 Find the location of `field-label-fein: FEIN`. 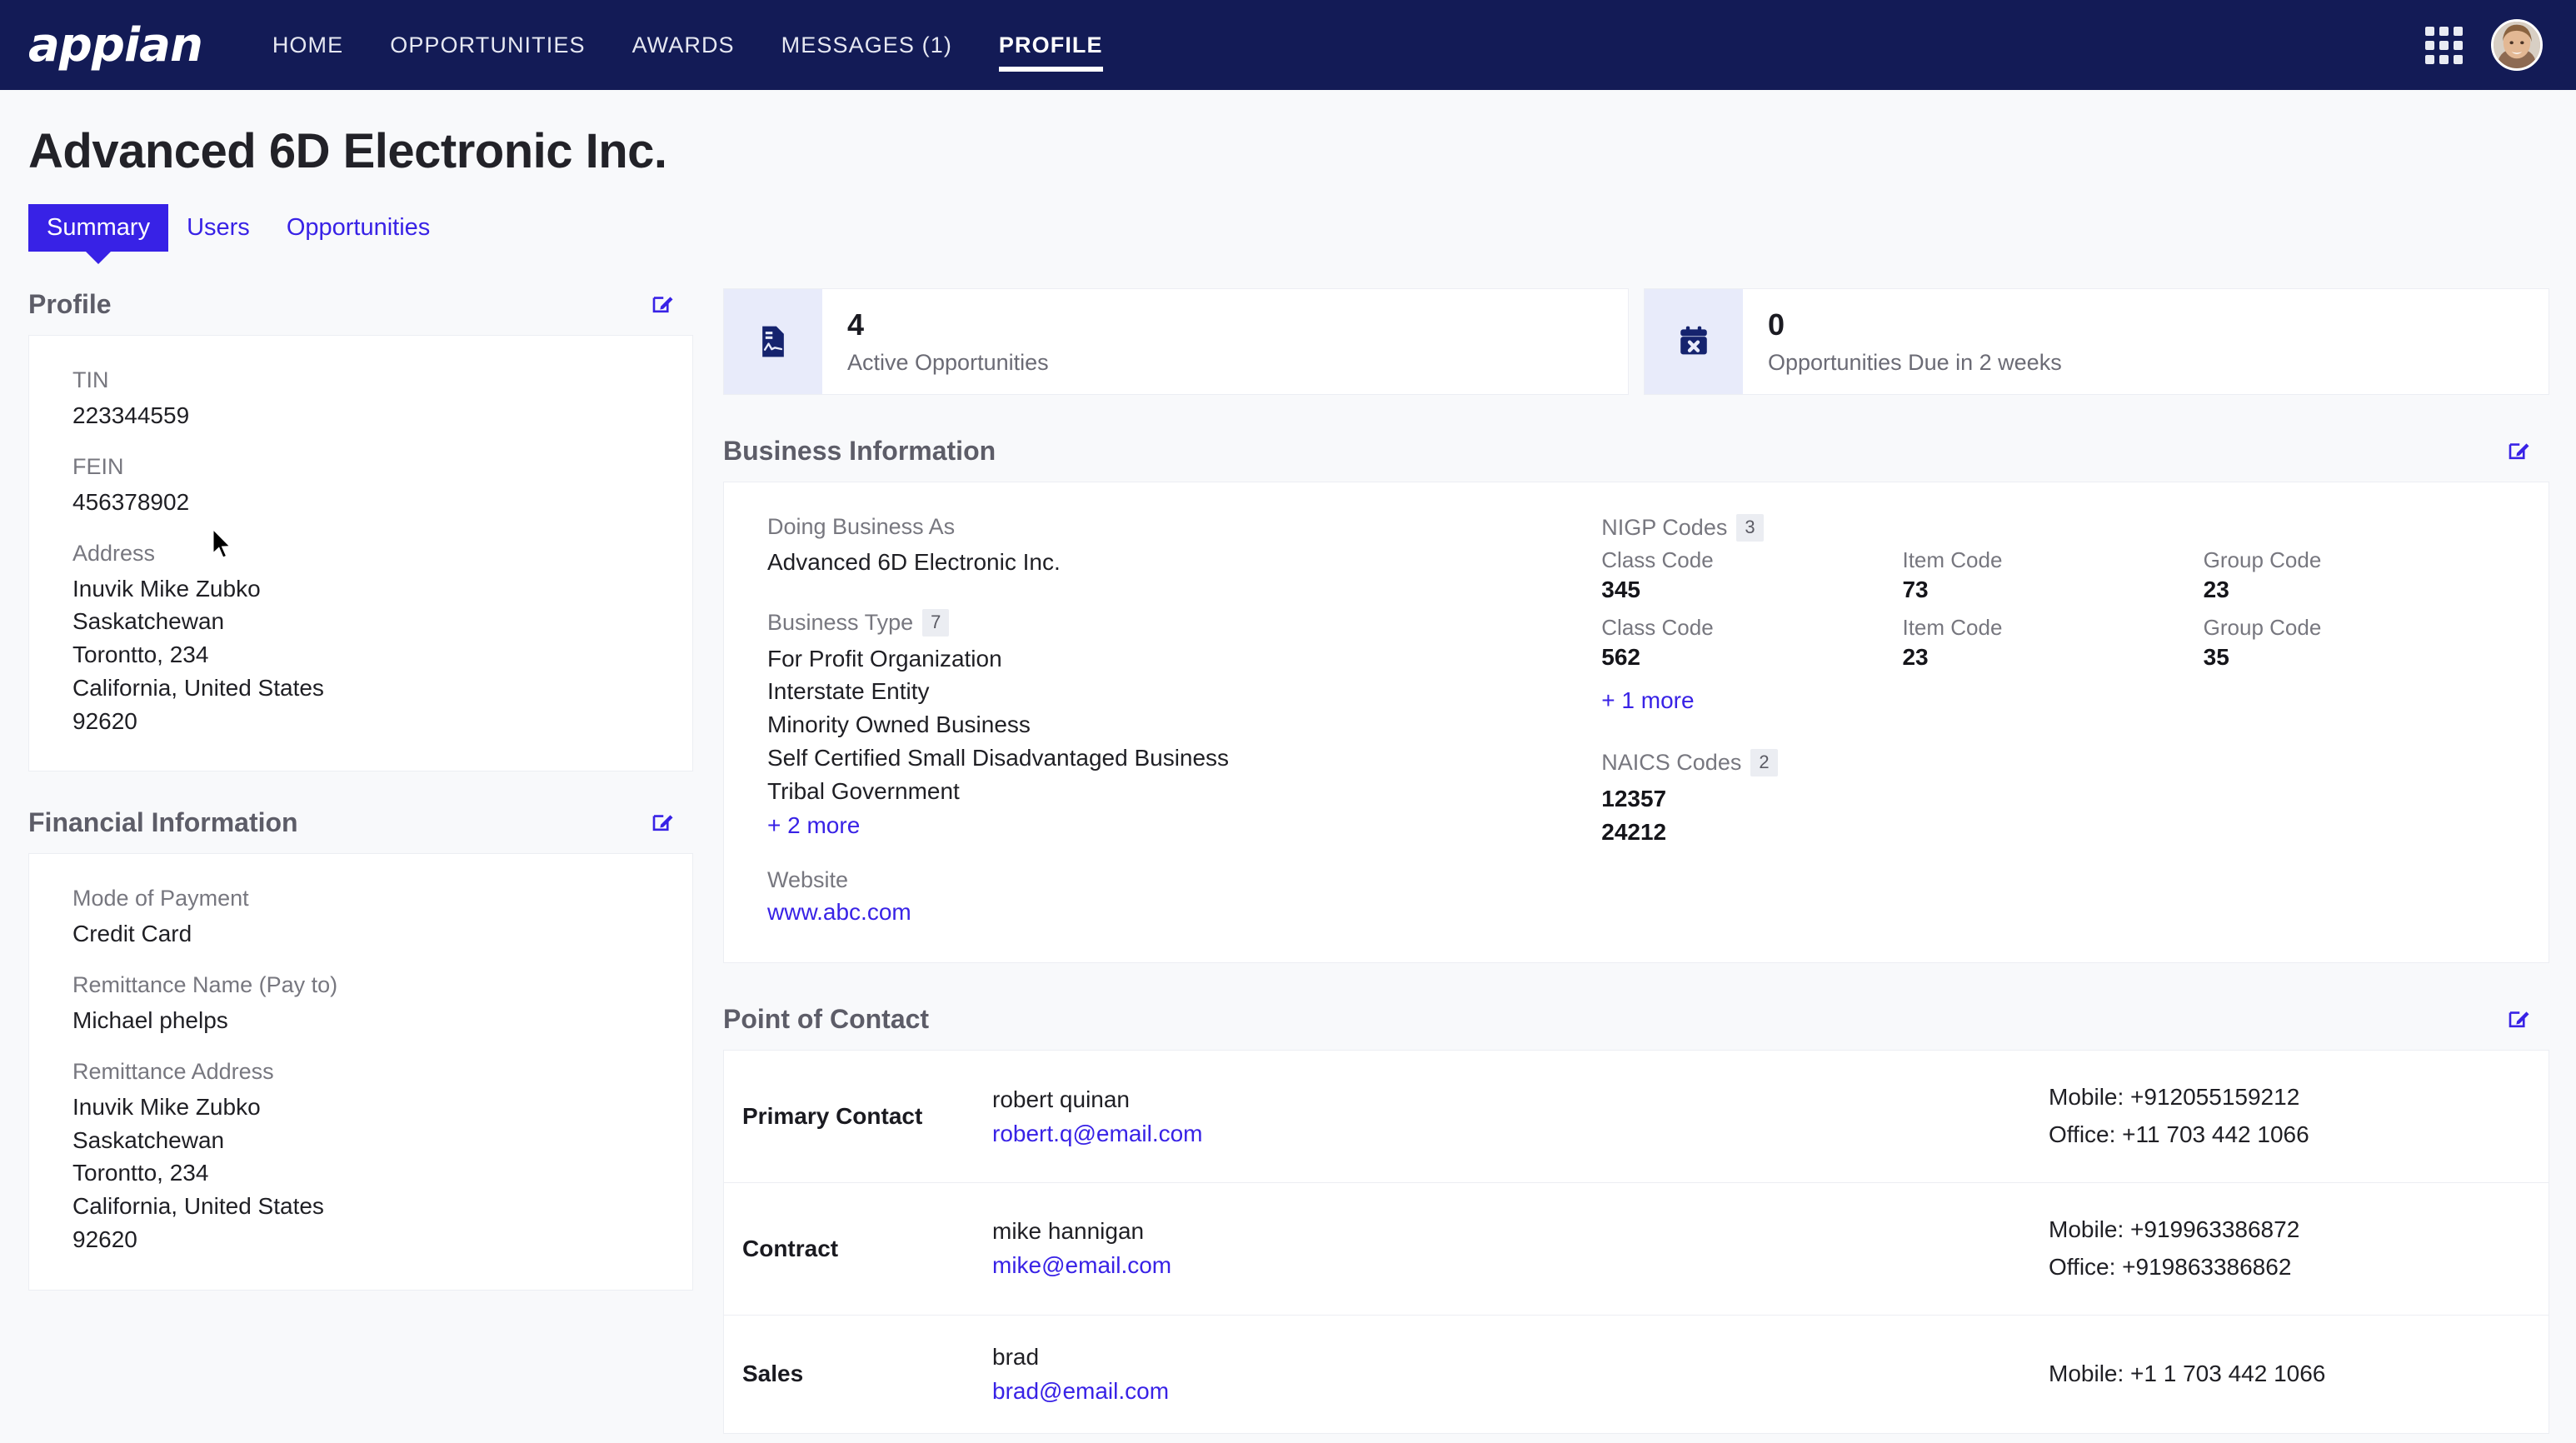

field-label-fein: FEIN is located at coordinates (98, 466).